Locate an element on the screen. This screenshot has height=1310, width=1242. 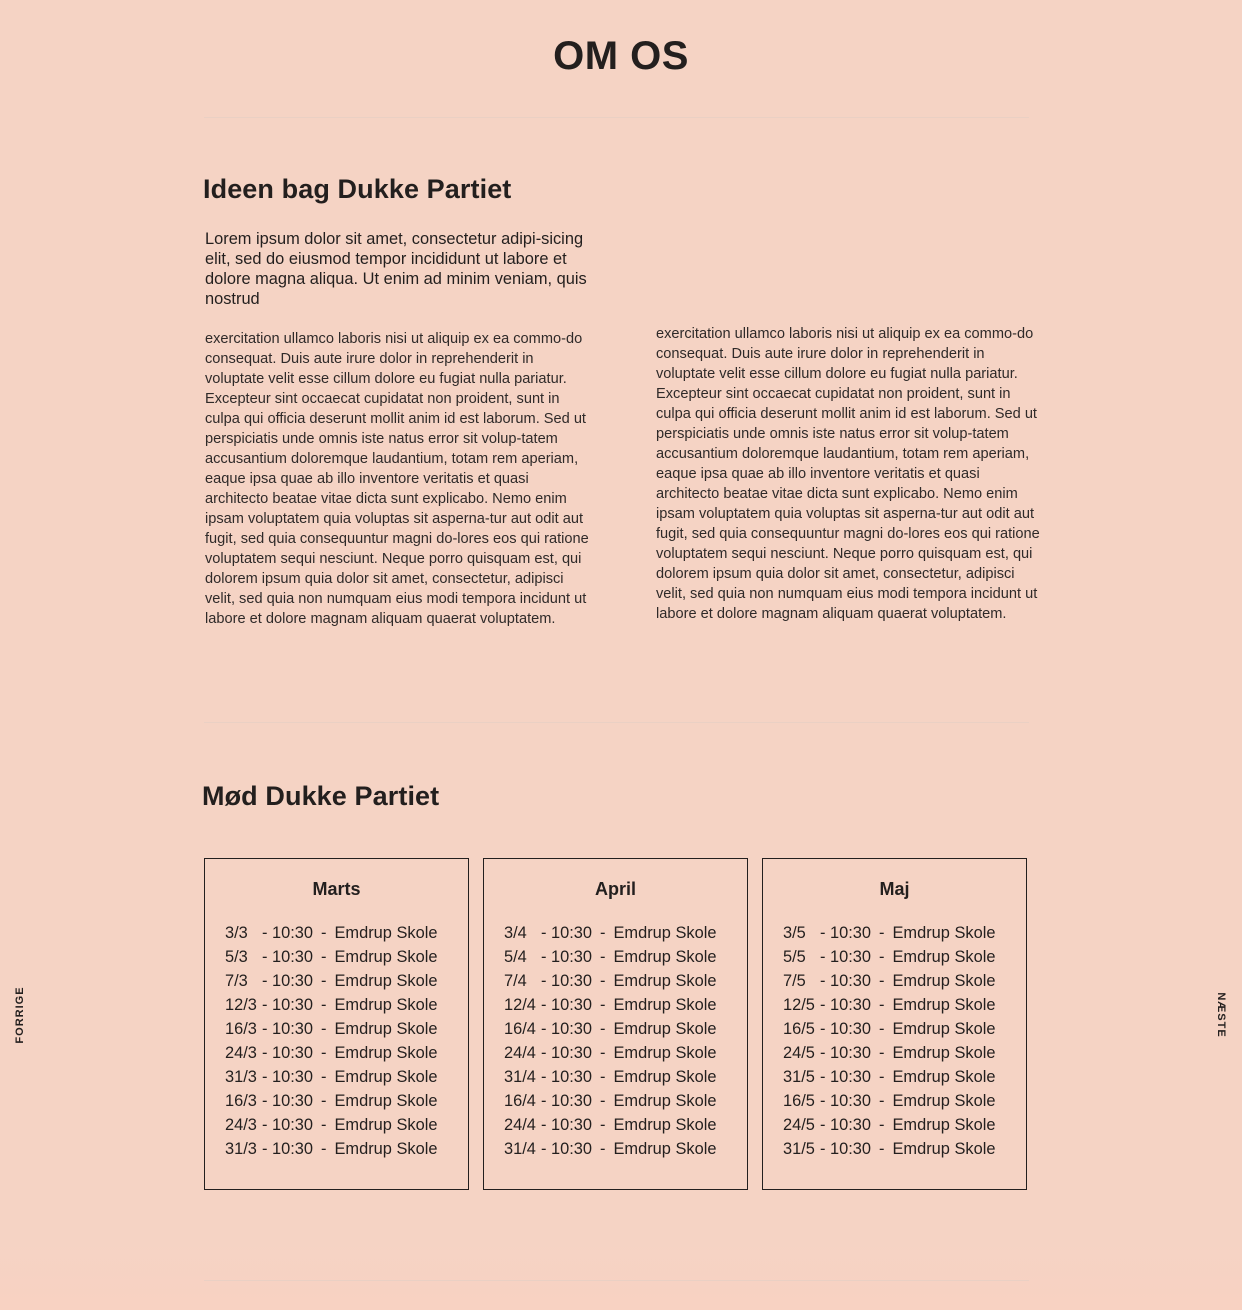
event-date: 16/4 is located at coordinates (520, 1029).